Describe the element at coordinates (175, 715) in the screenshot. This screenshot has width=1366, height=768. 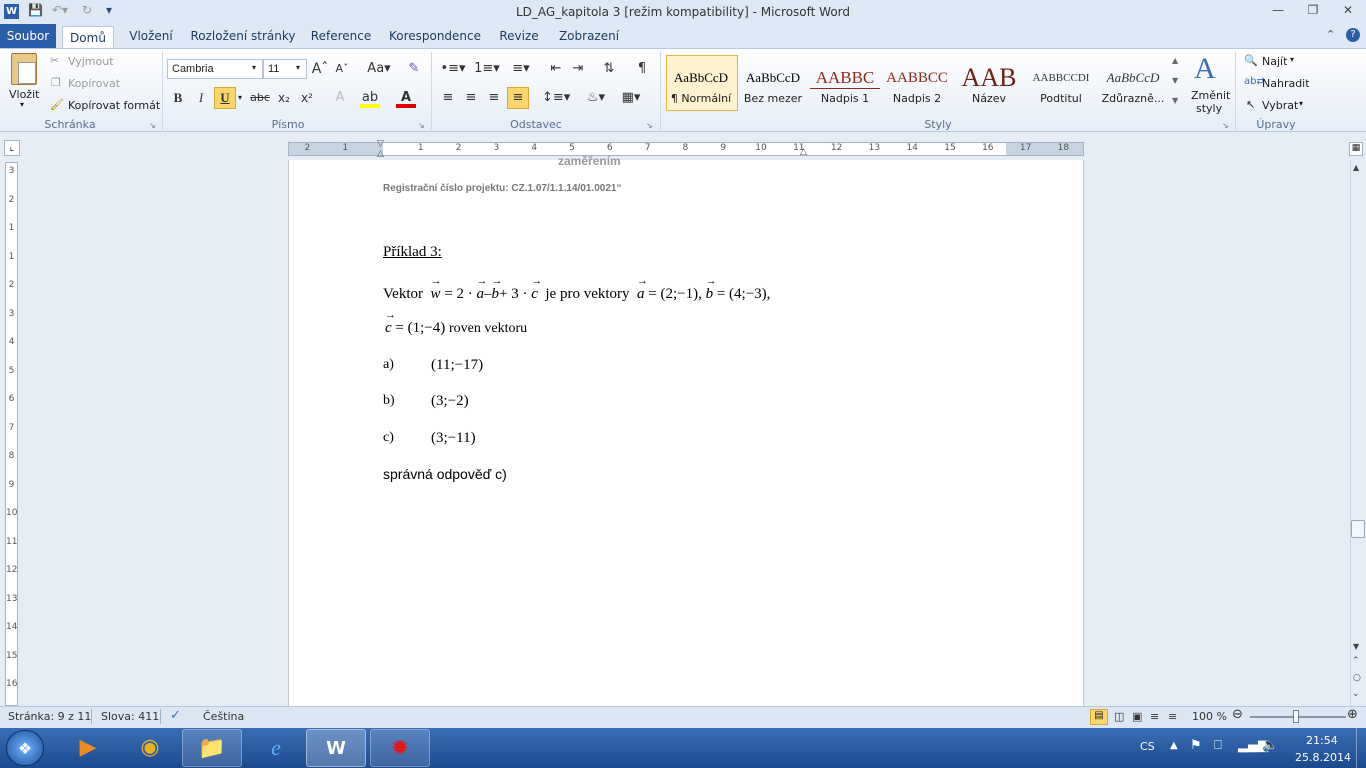
I see `proofing-icon: ✓` at that location.